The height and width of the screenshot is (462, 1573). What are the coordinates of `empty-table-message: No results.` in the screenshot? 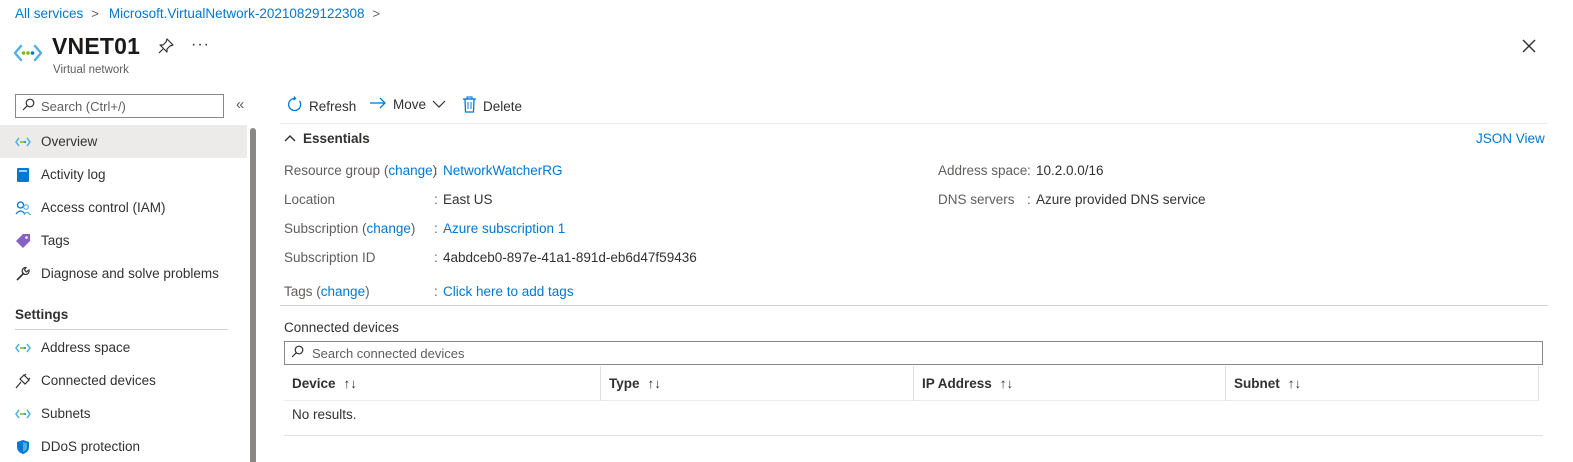 It's located at (324, 414).